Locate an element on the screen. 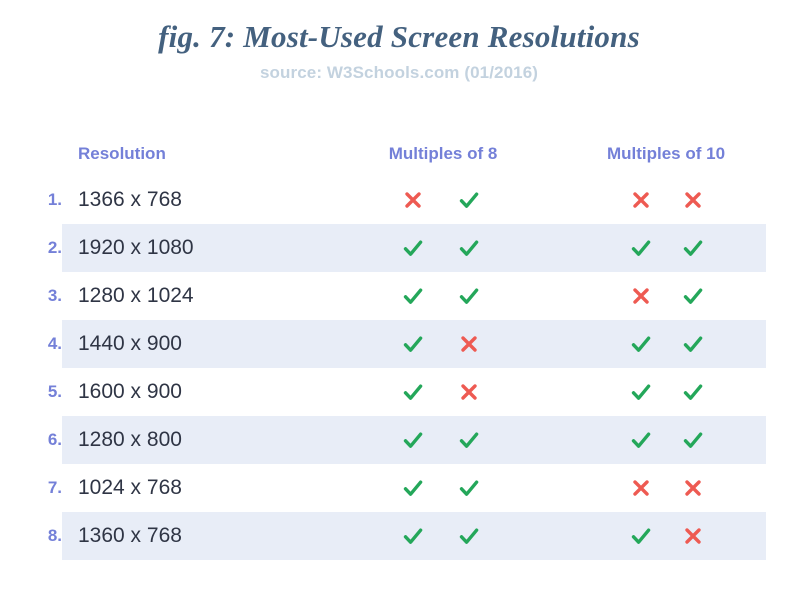 This screenshot has height=597, width=798. row-index: 6. is located at coordinates (54, 439).